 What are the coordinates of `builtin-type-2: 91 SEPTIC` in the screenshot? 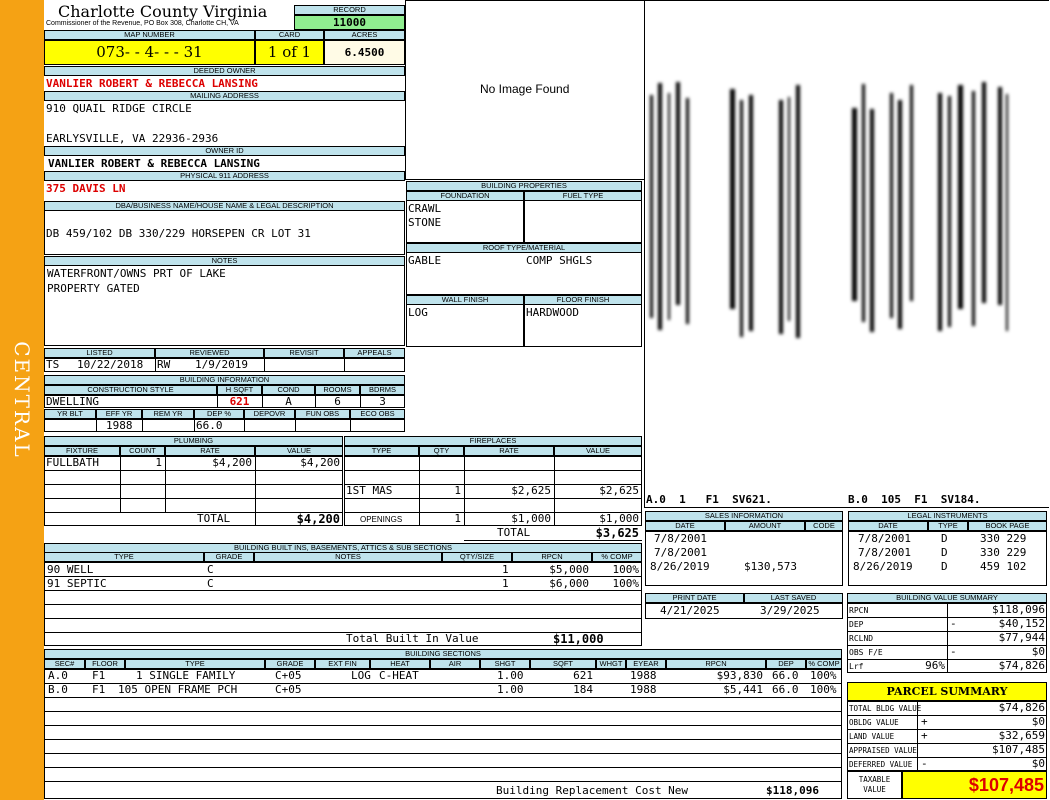 It's located at (77, 583).